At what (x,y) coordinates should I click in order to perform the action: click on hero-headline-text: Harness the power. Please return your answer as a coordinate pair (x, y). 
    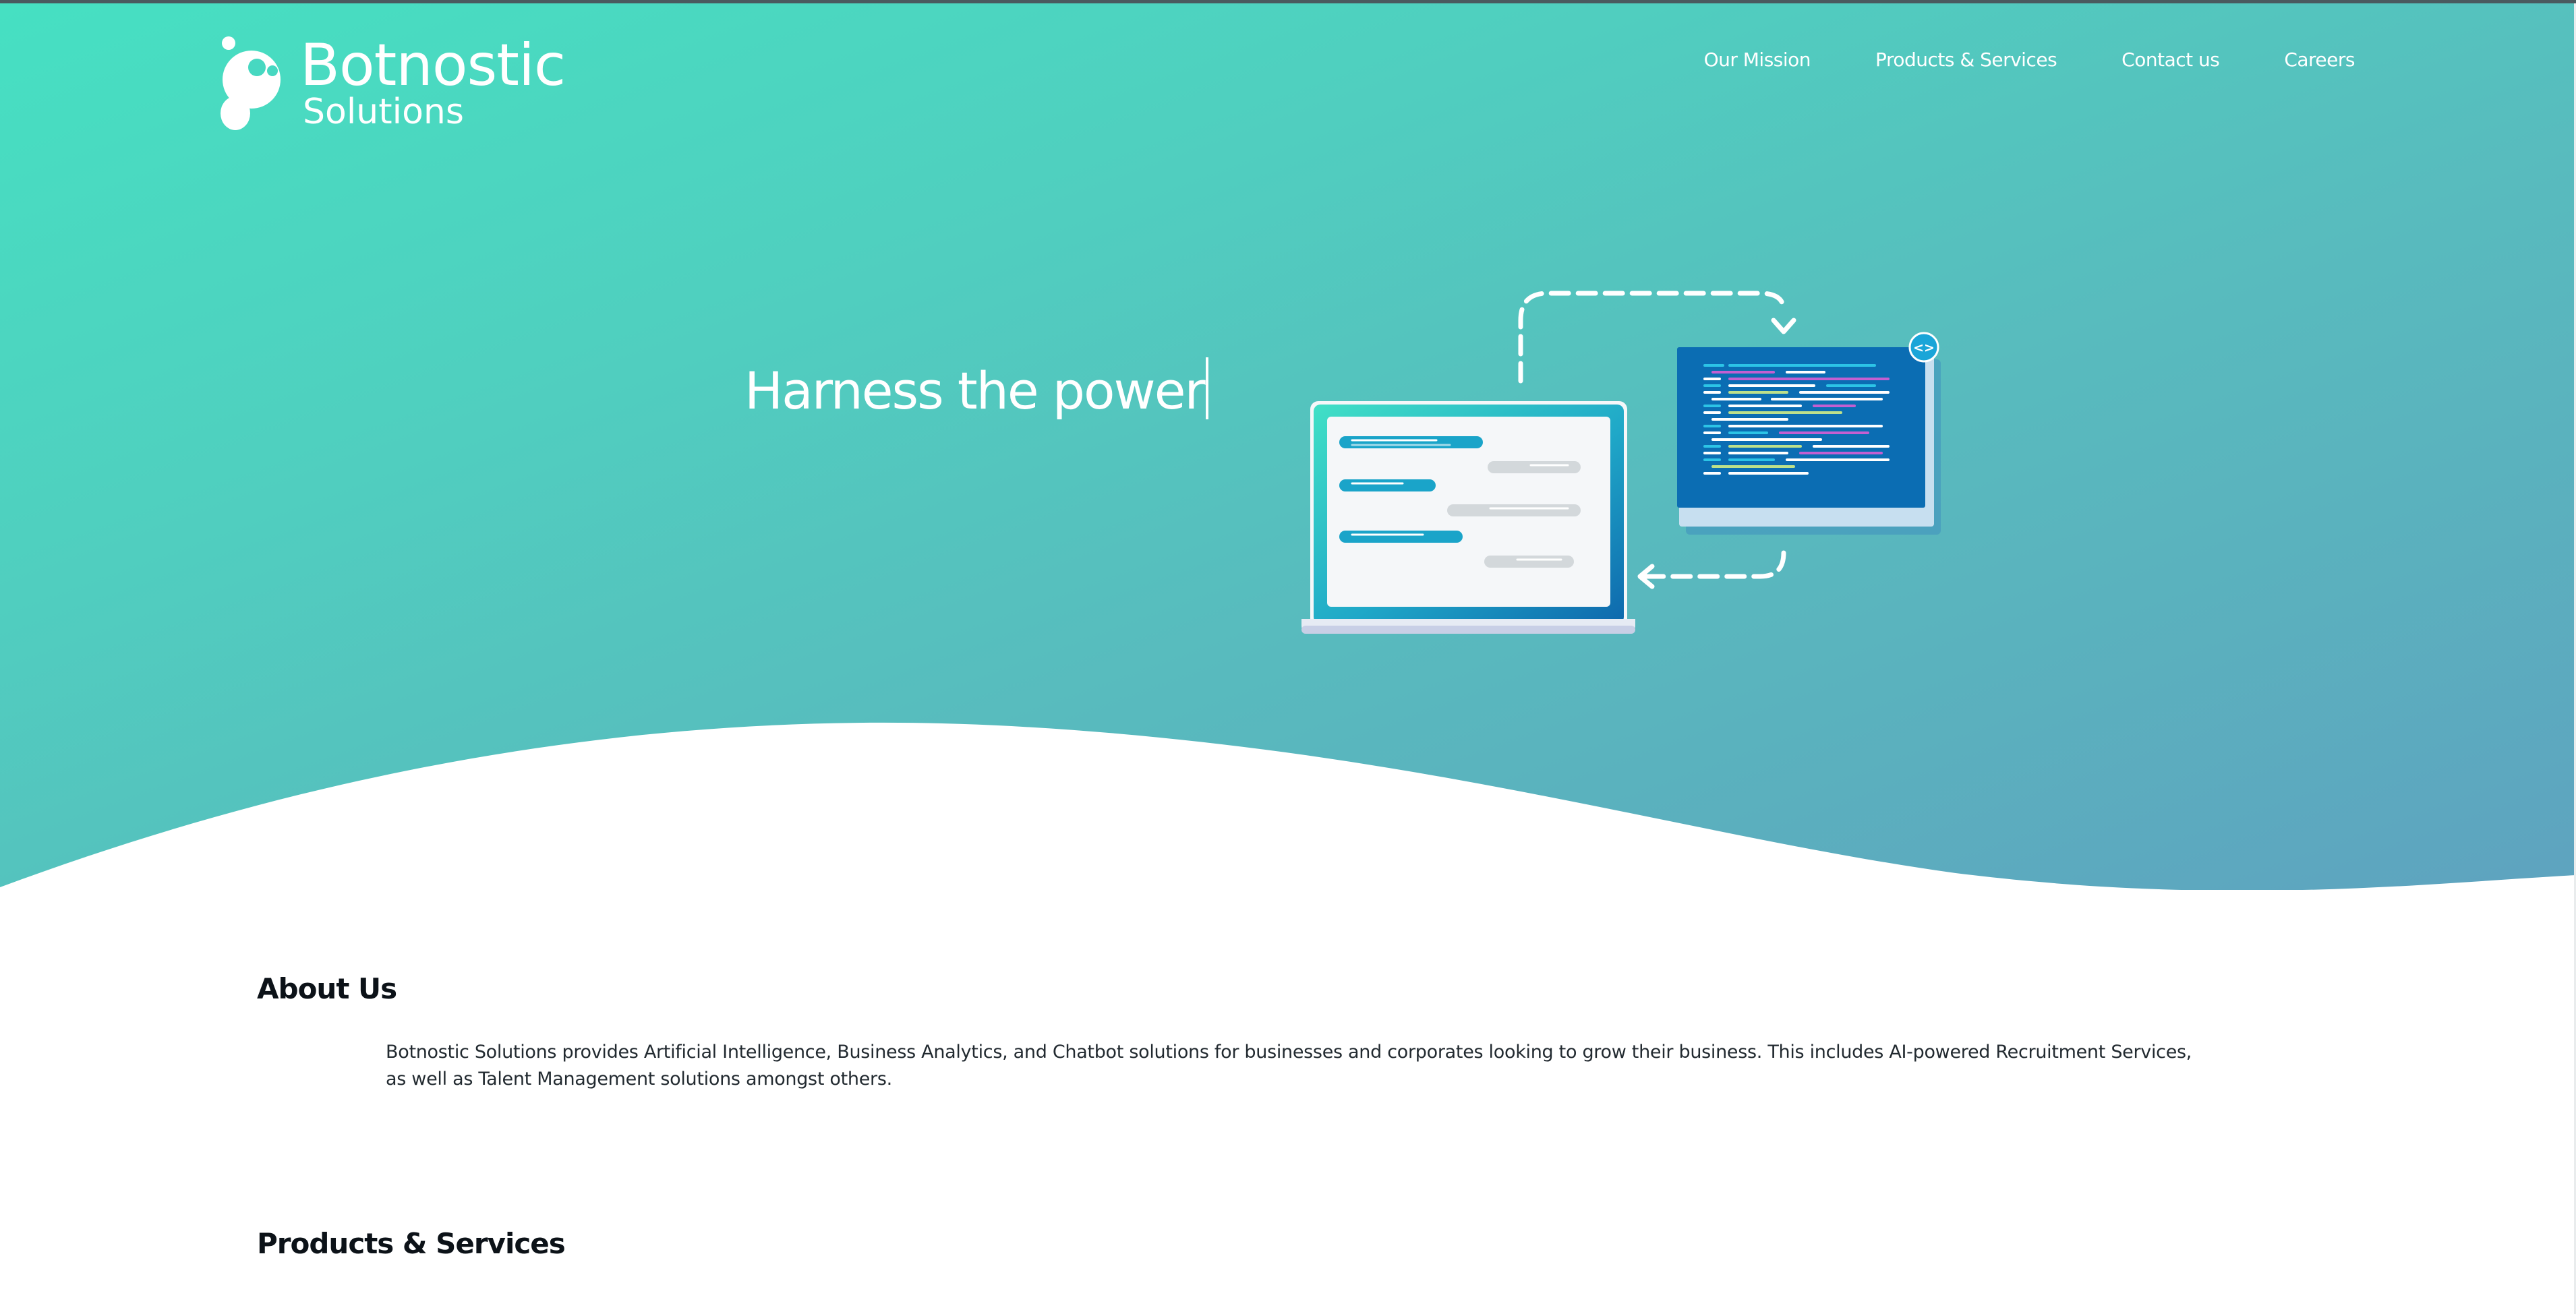
    Looking at the image, I should click on (975, 391).